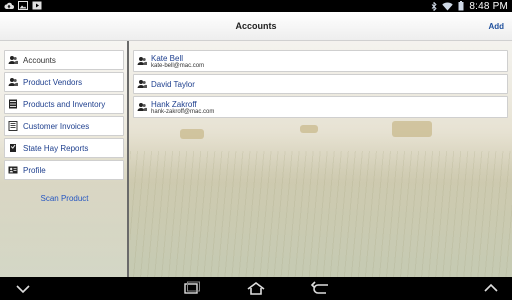  I want to click on account-email: hank-zakroff@mac.com, so click(183, 112).